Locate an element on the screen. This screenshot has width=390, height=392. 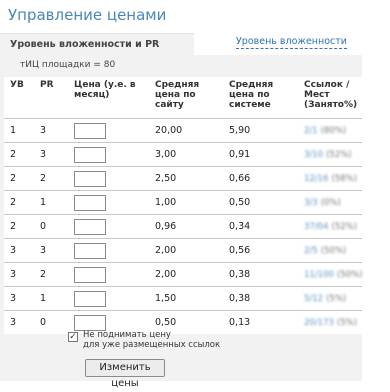
cell-links: 5/12 (5%) is located at coordinates (330, 298).